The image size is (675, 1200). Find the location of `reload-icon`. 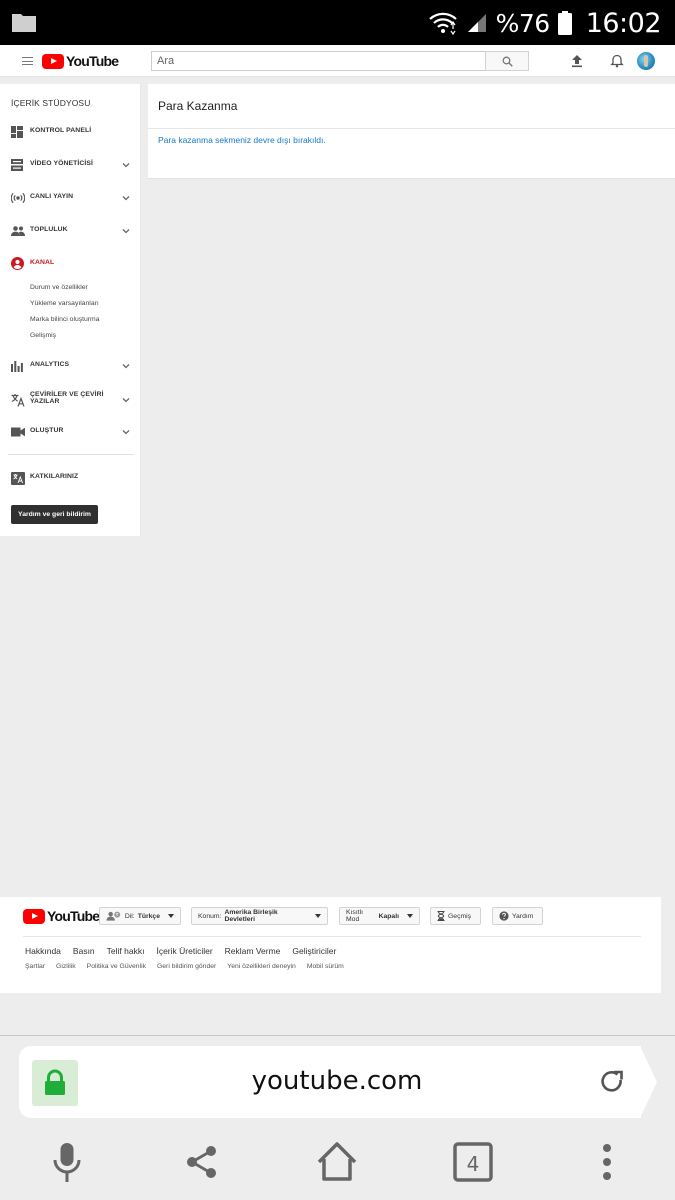

reload-icon is located at coordinates (613, 1083).